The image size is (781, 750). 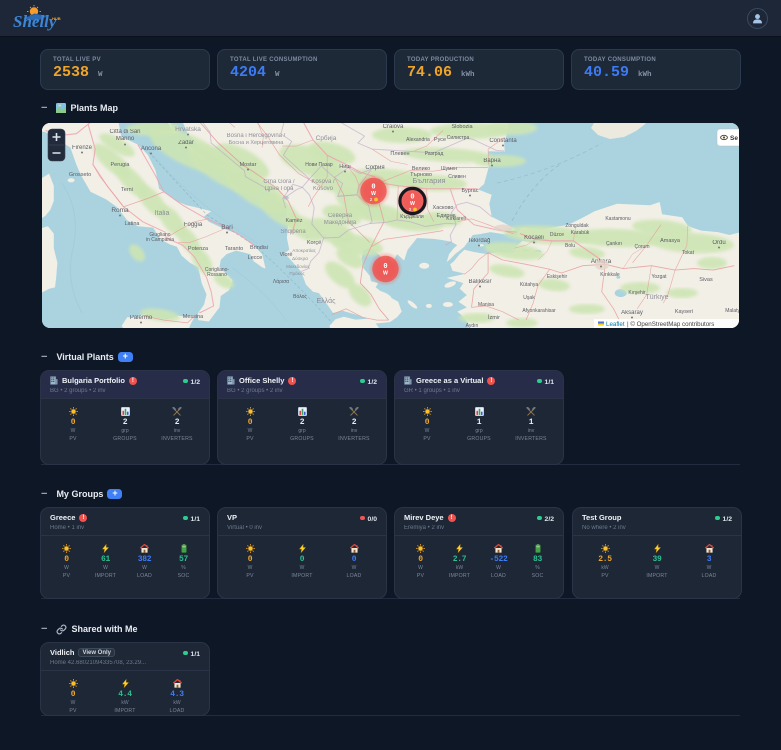 What do you see at coordinates (80, 175) in the screenshot?
I see `svg-text: Grosseto` at bounding box center [80, 175].